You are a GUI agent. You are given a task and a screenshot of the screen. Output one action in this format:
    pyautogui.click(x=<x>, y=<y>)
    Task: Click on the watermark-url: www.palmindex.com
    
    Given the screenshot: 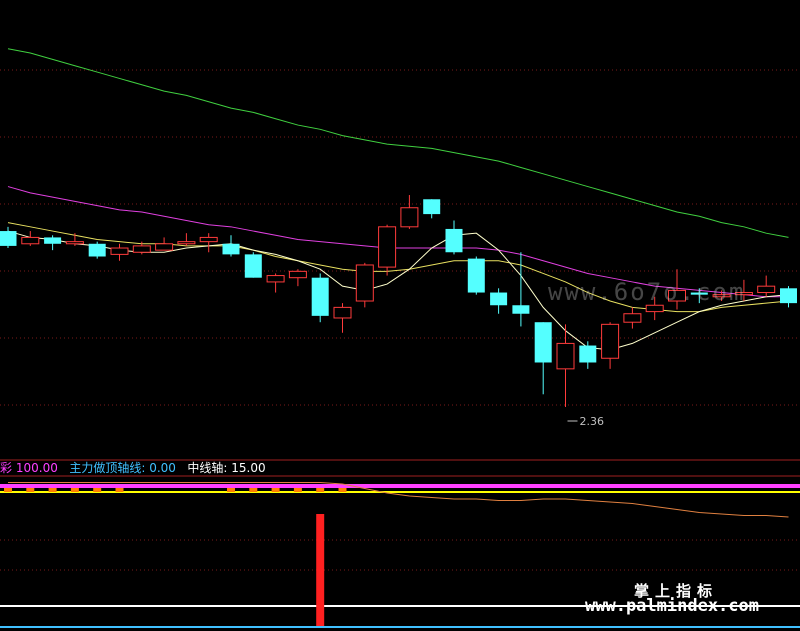 What is the action you would take?
    pyautogui.click(x=672, y=606)
    